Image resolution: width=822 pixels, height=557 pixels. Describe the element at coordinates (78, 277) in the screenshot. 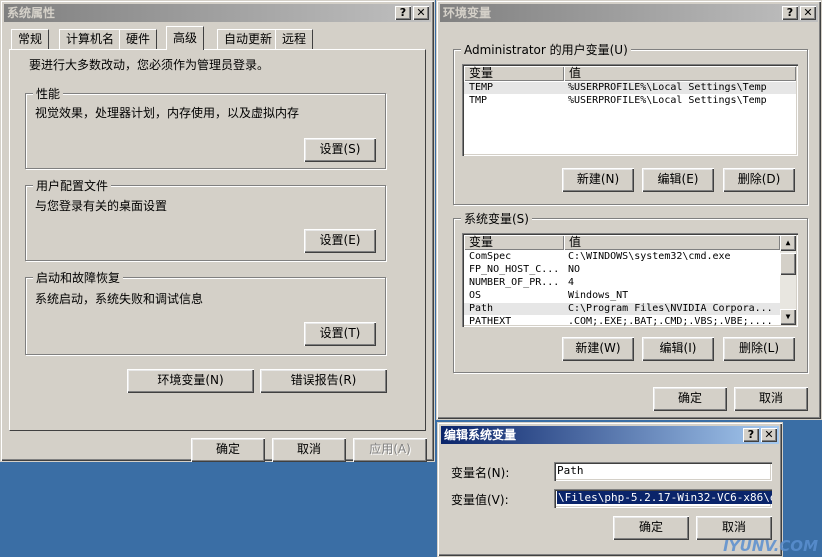

I see `group-label: 启动和故障恢复` at that location.